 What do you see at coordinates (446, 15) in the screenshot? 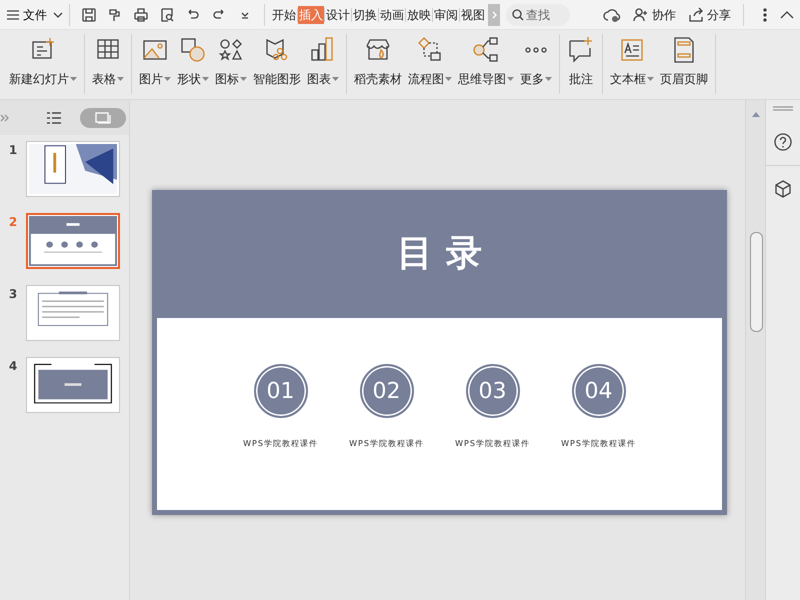
I see `ribbon-tab: 审阅` at bounding box center [446, 15].